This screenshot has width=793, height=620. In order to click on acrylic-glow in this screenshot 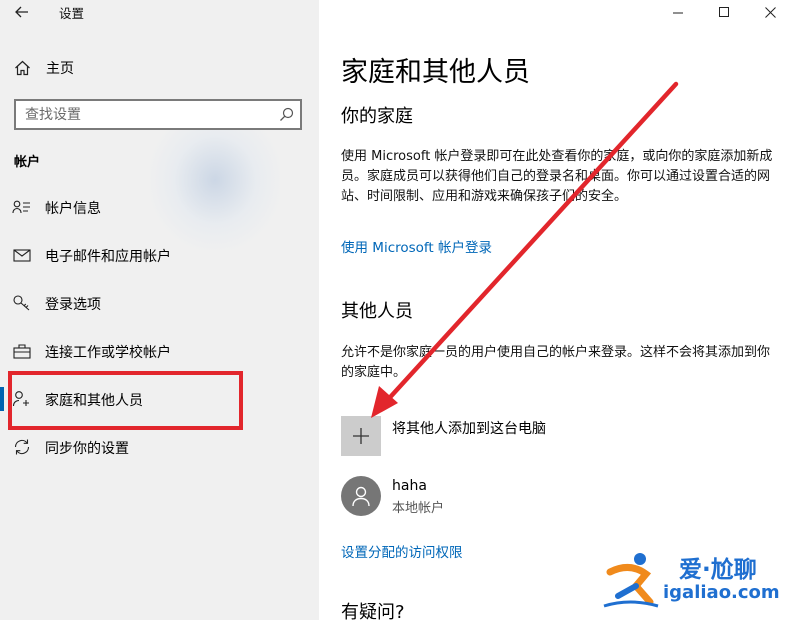, I will do `click(215, 180)`.